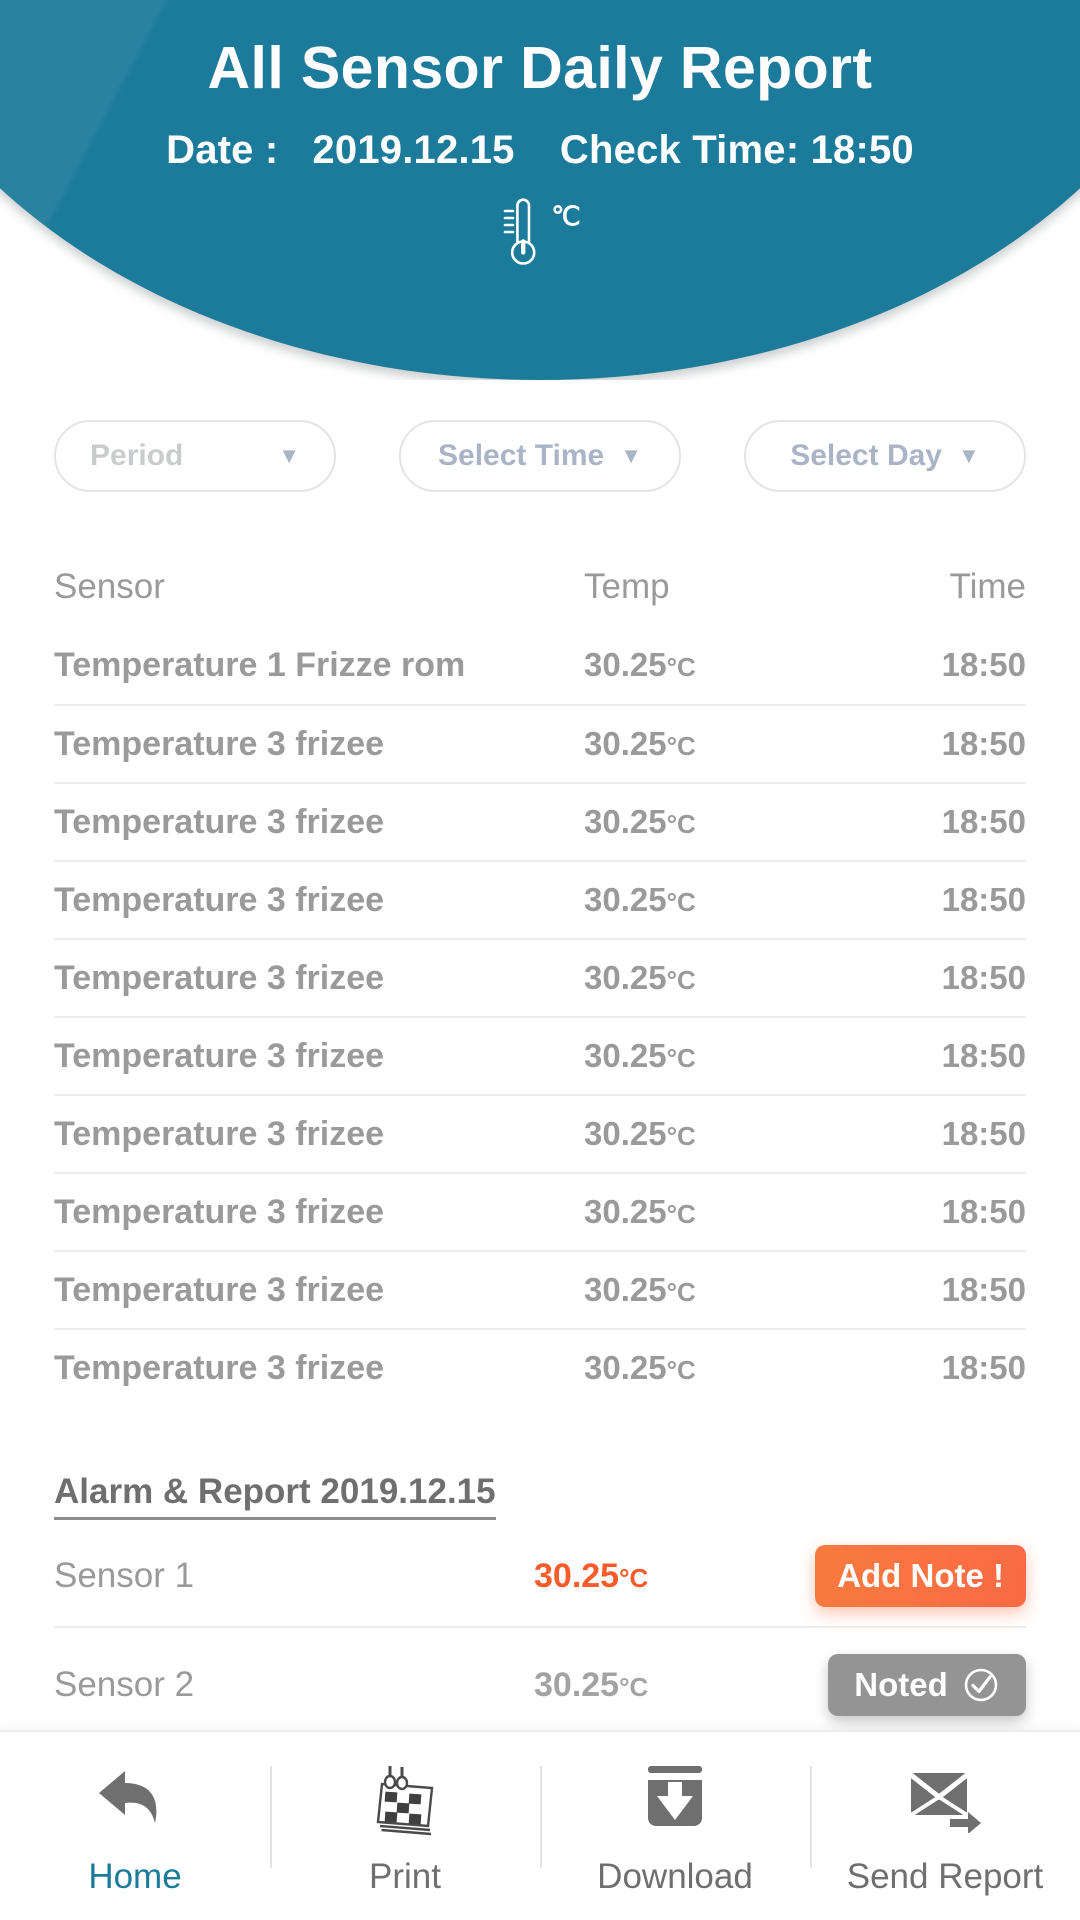 The width and height of the screenshot is (1080, 1920). I want to click on alarm-sensor-name: Sensor 1, so click(124, 1575).